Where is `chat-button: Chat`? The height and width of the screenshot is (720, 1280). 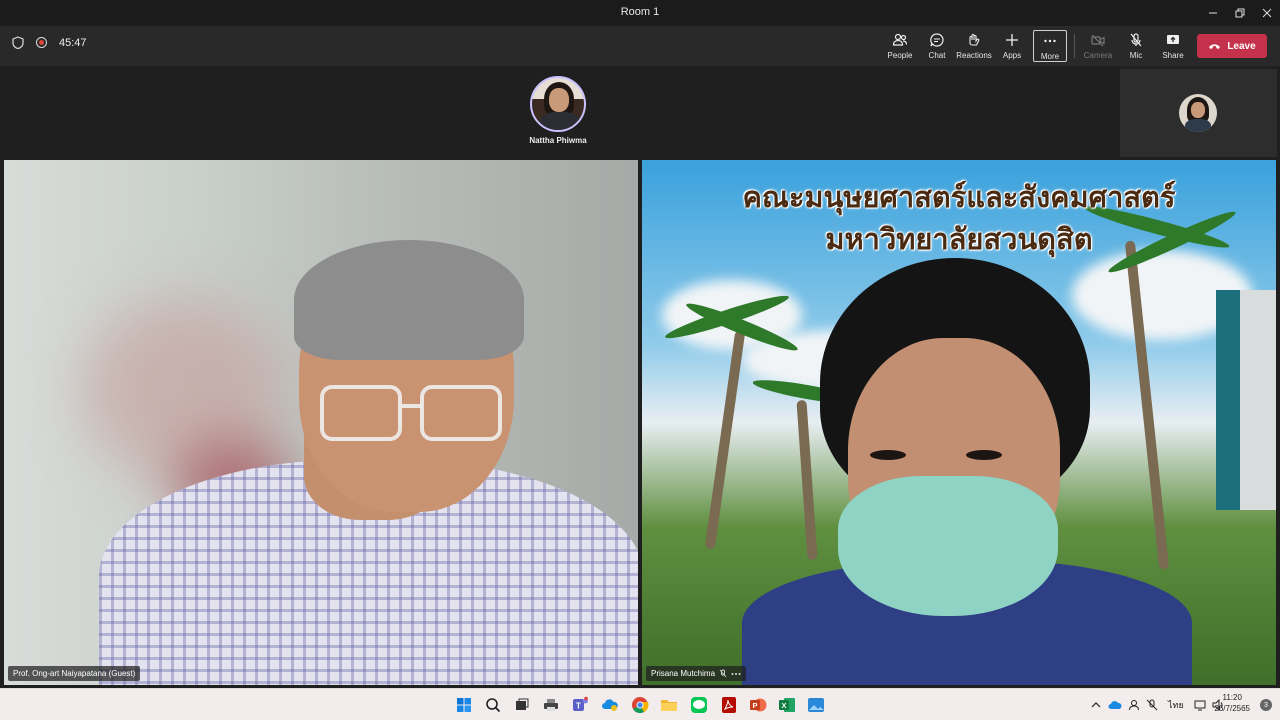 chat-button: Chat is located at coordinates (937, 46).